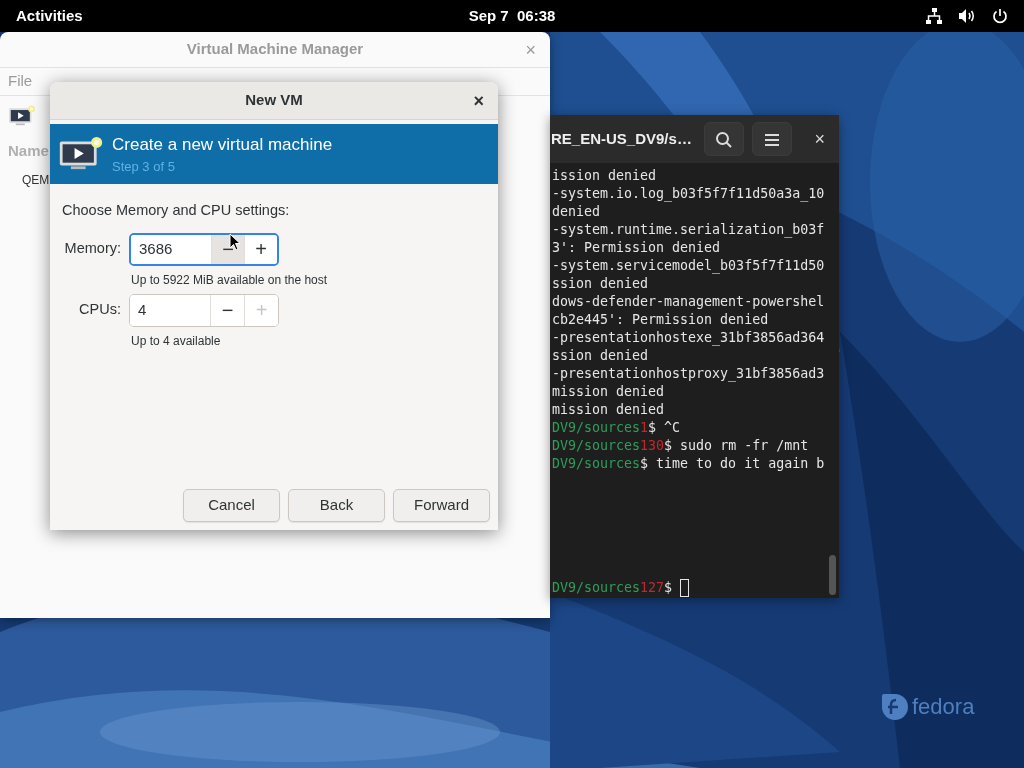  What do you see at coordinates (688, 230) in the screenshot?
I see `terminal-line: -system.runtime.serialization_b03f` at bounding box center [688, 230].